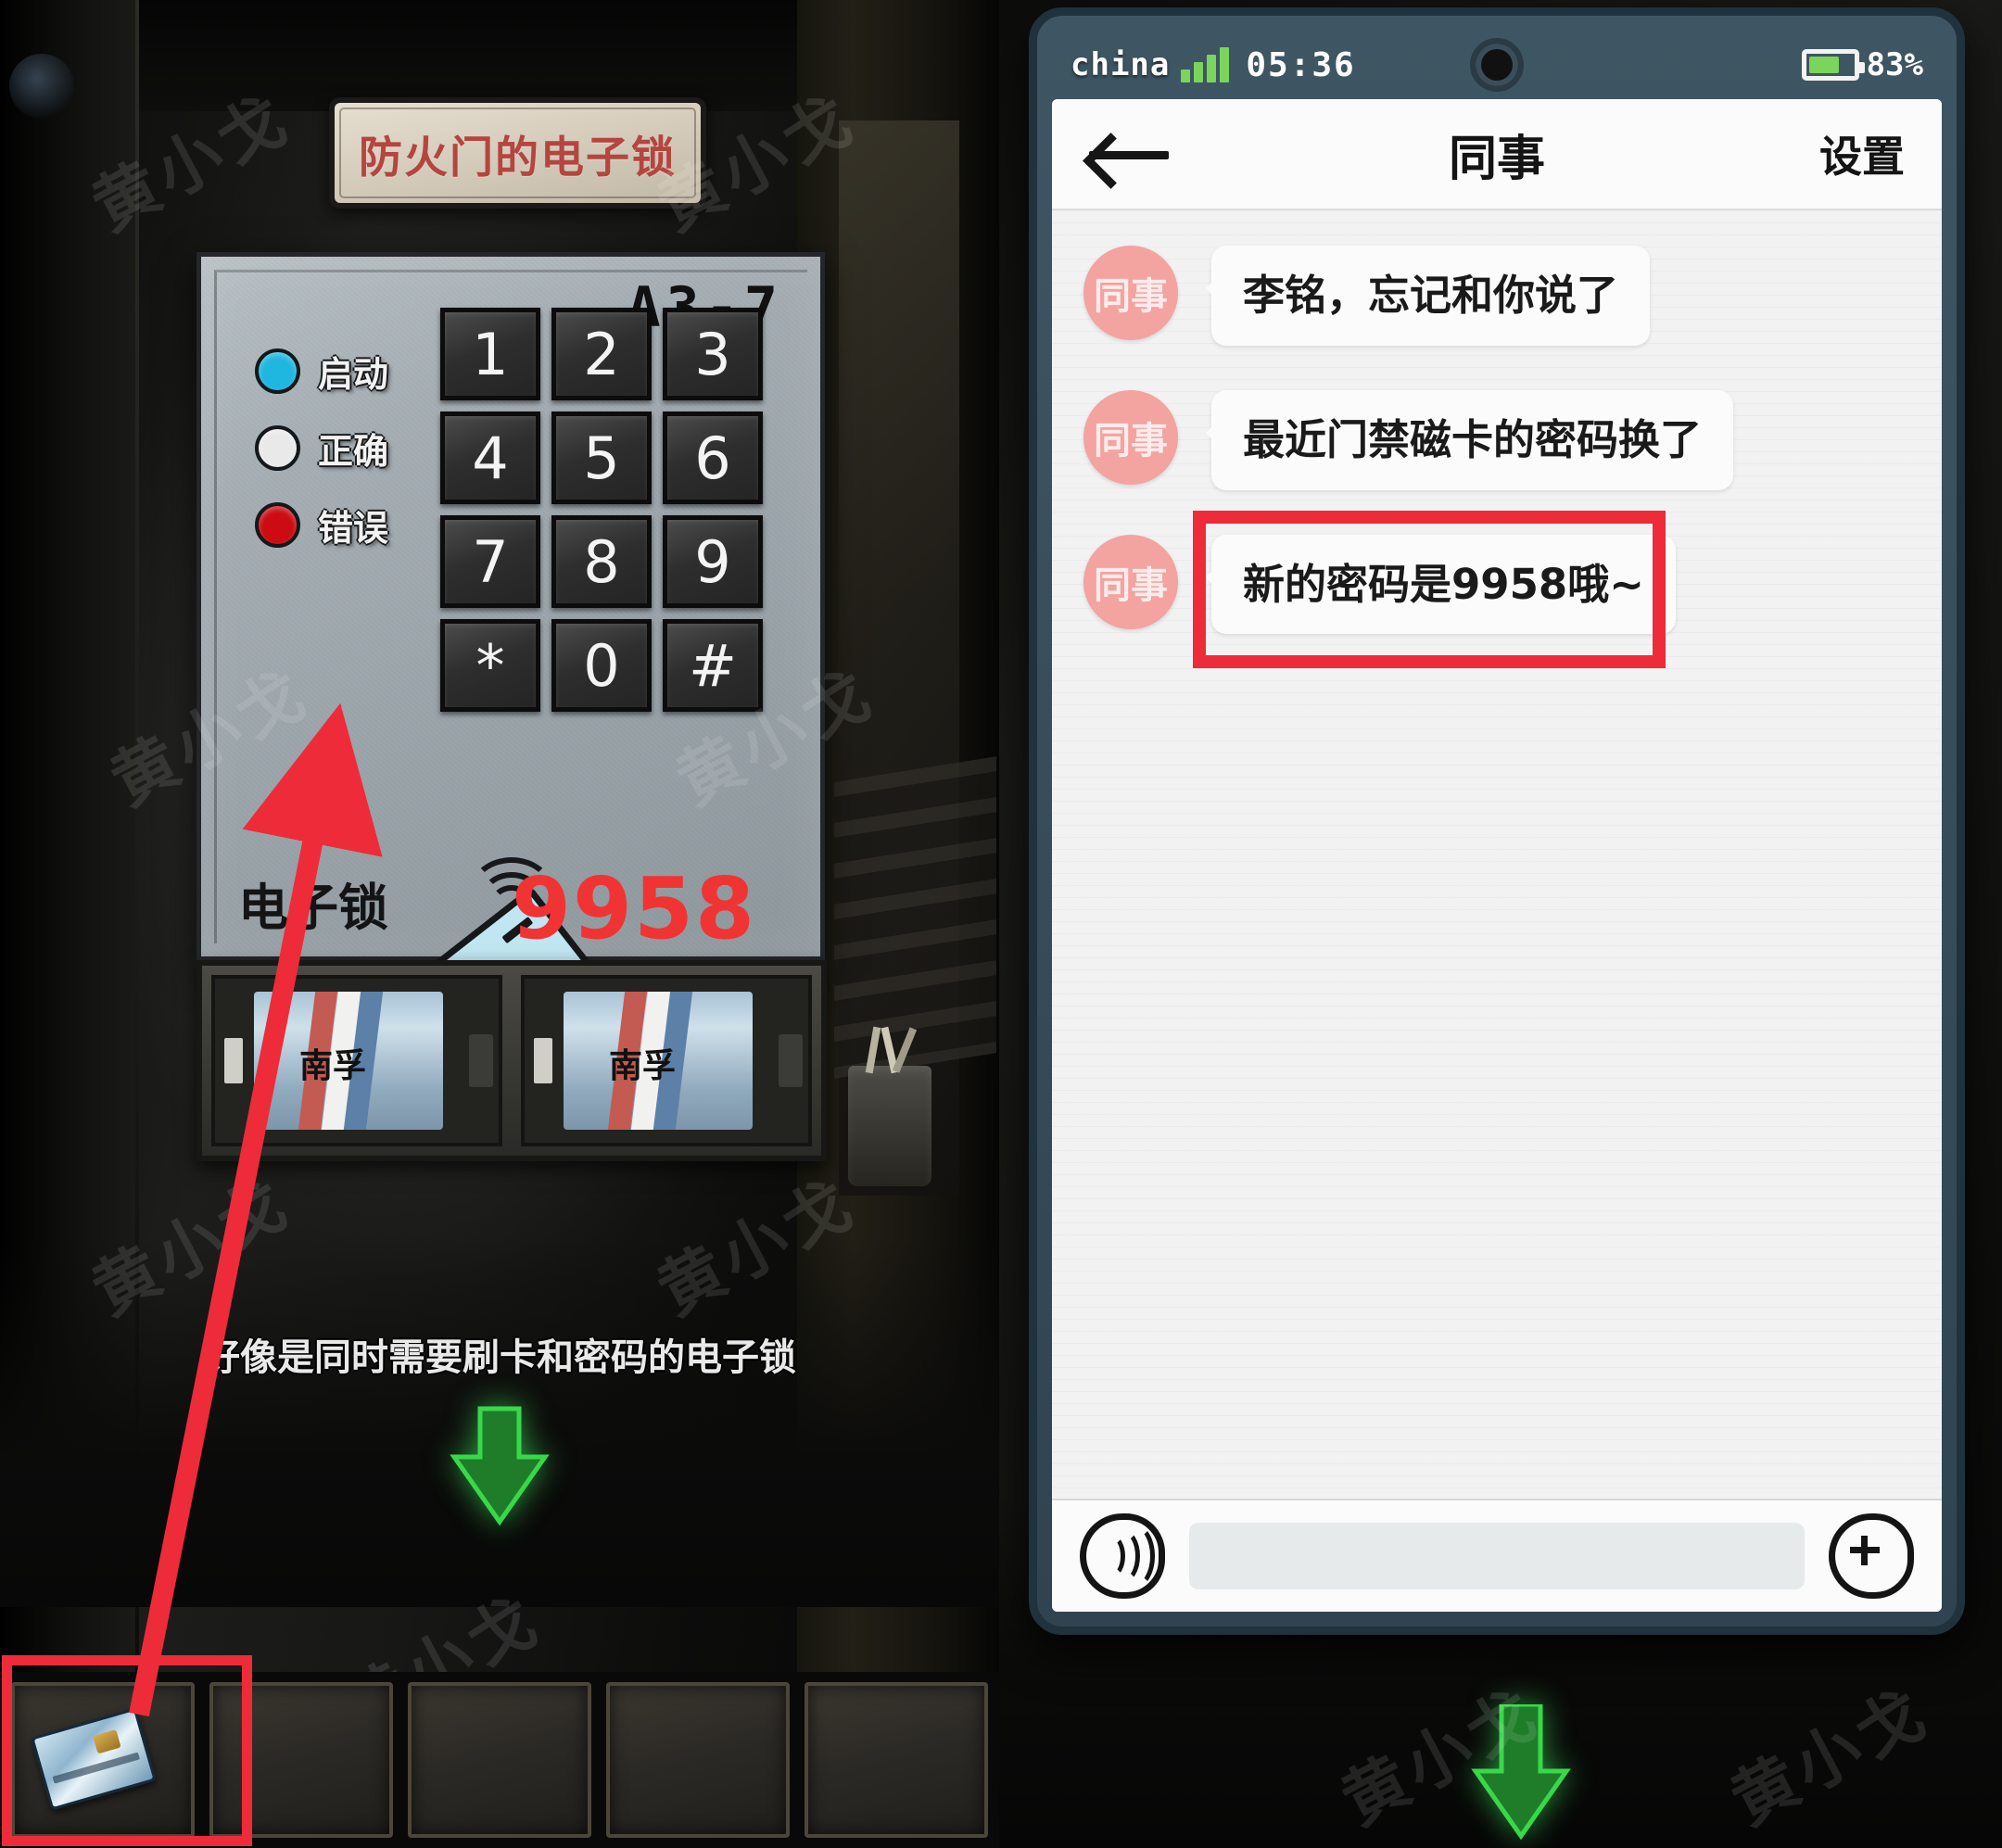 The image size is (2002, 1848). I want to click on chat-message-row: 同事 最近门禁磁卡的密码换了, so click(1497, 439).